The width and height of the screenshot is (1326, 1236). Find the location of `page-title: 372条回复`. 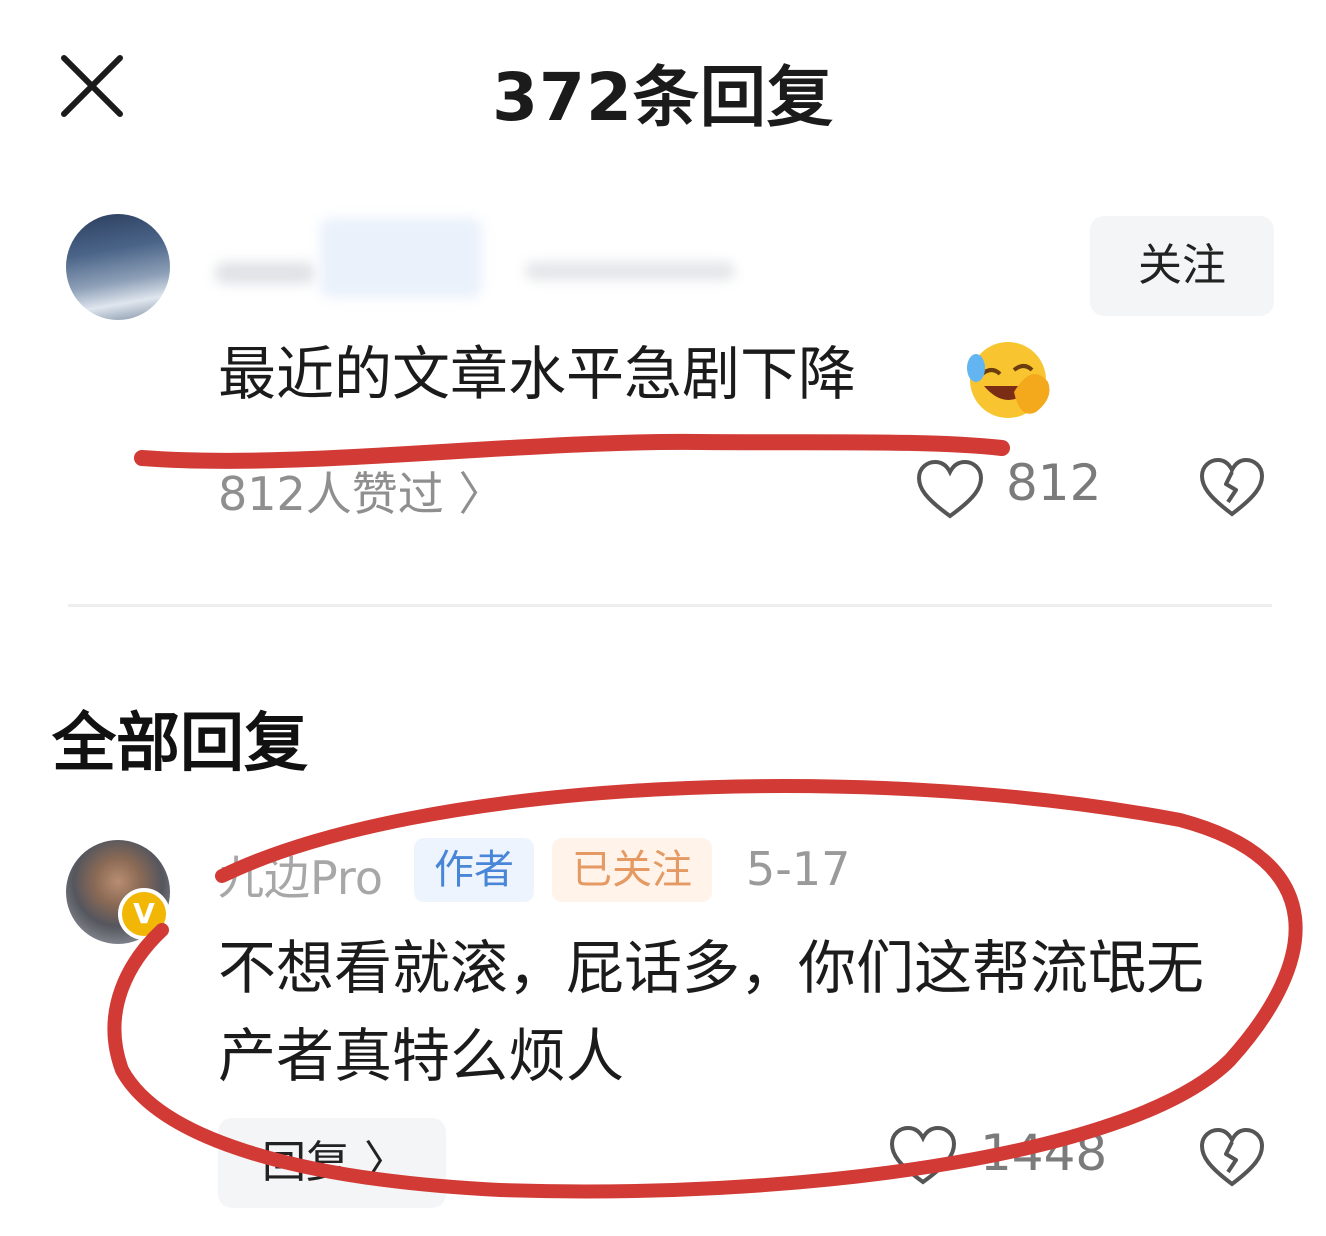

page-title: 372条回复 is located at coordinates (663, 97).